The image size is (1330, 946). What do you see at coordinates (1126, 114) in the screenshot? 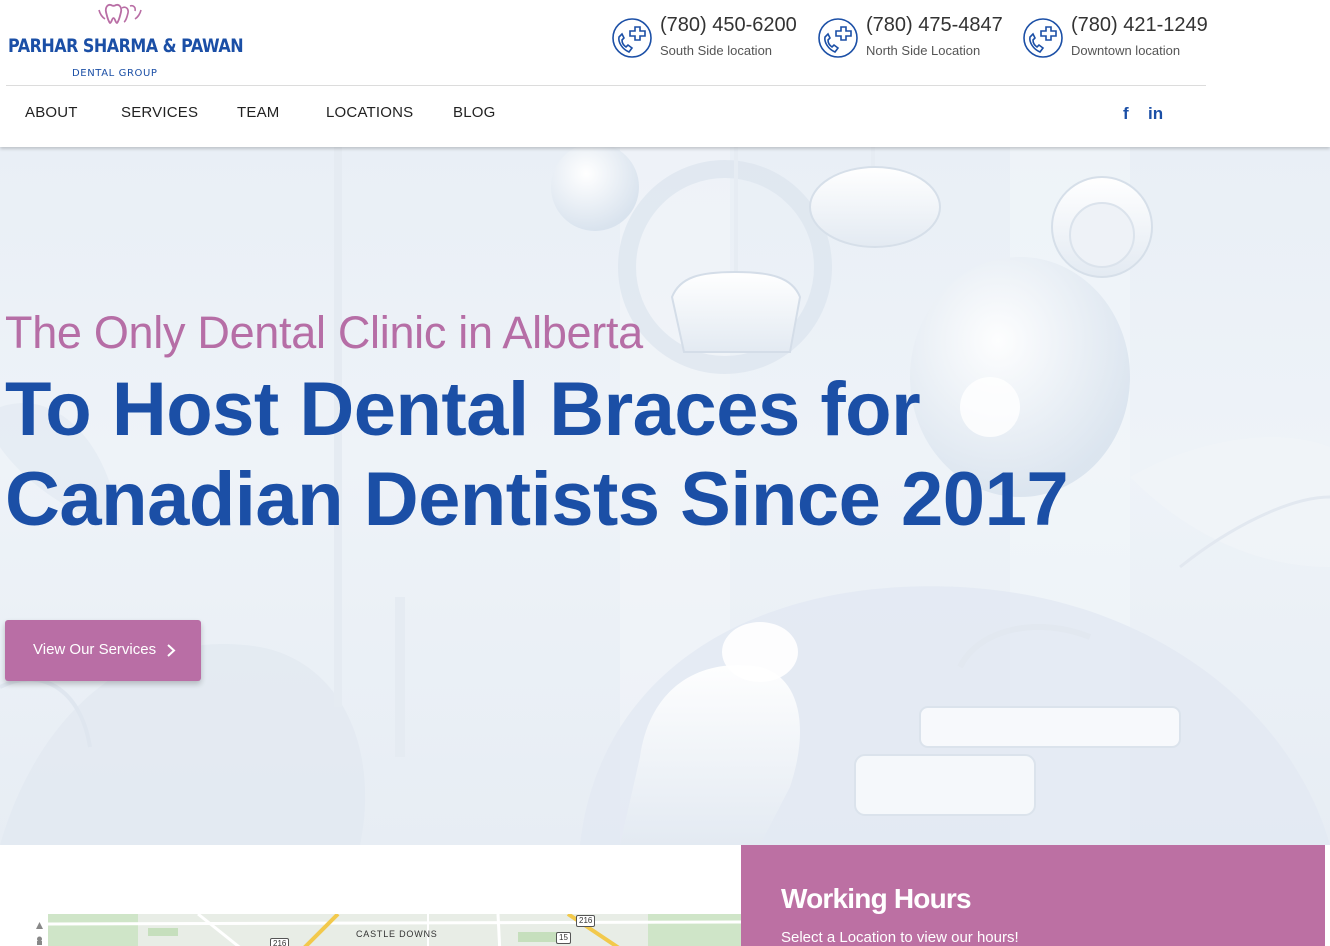
I see `facebook-icon: f` at bounding box center [1126, 114].